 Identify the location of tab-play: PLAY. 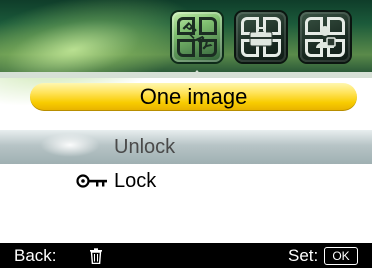
(197, 37).